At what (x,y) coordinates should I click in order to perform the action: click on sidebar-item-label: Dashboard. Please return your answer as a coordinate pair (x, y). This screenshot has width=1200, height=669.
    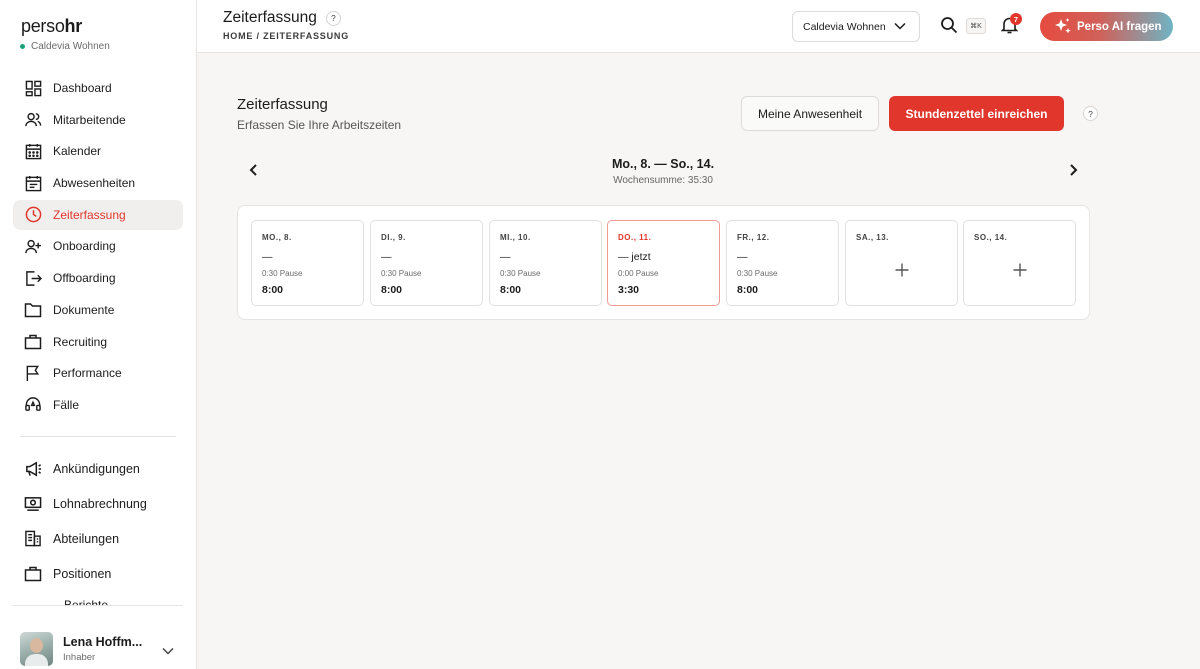
    Looking at the image, I should click on (82, 88).